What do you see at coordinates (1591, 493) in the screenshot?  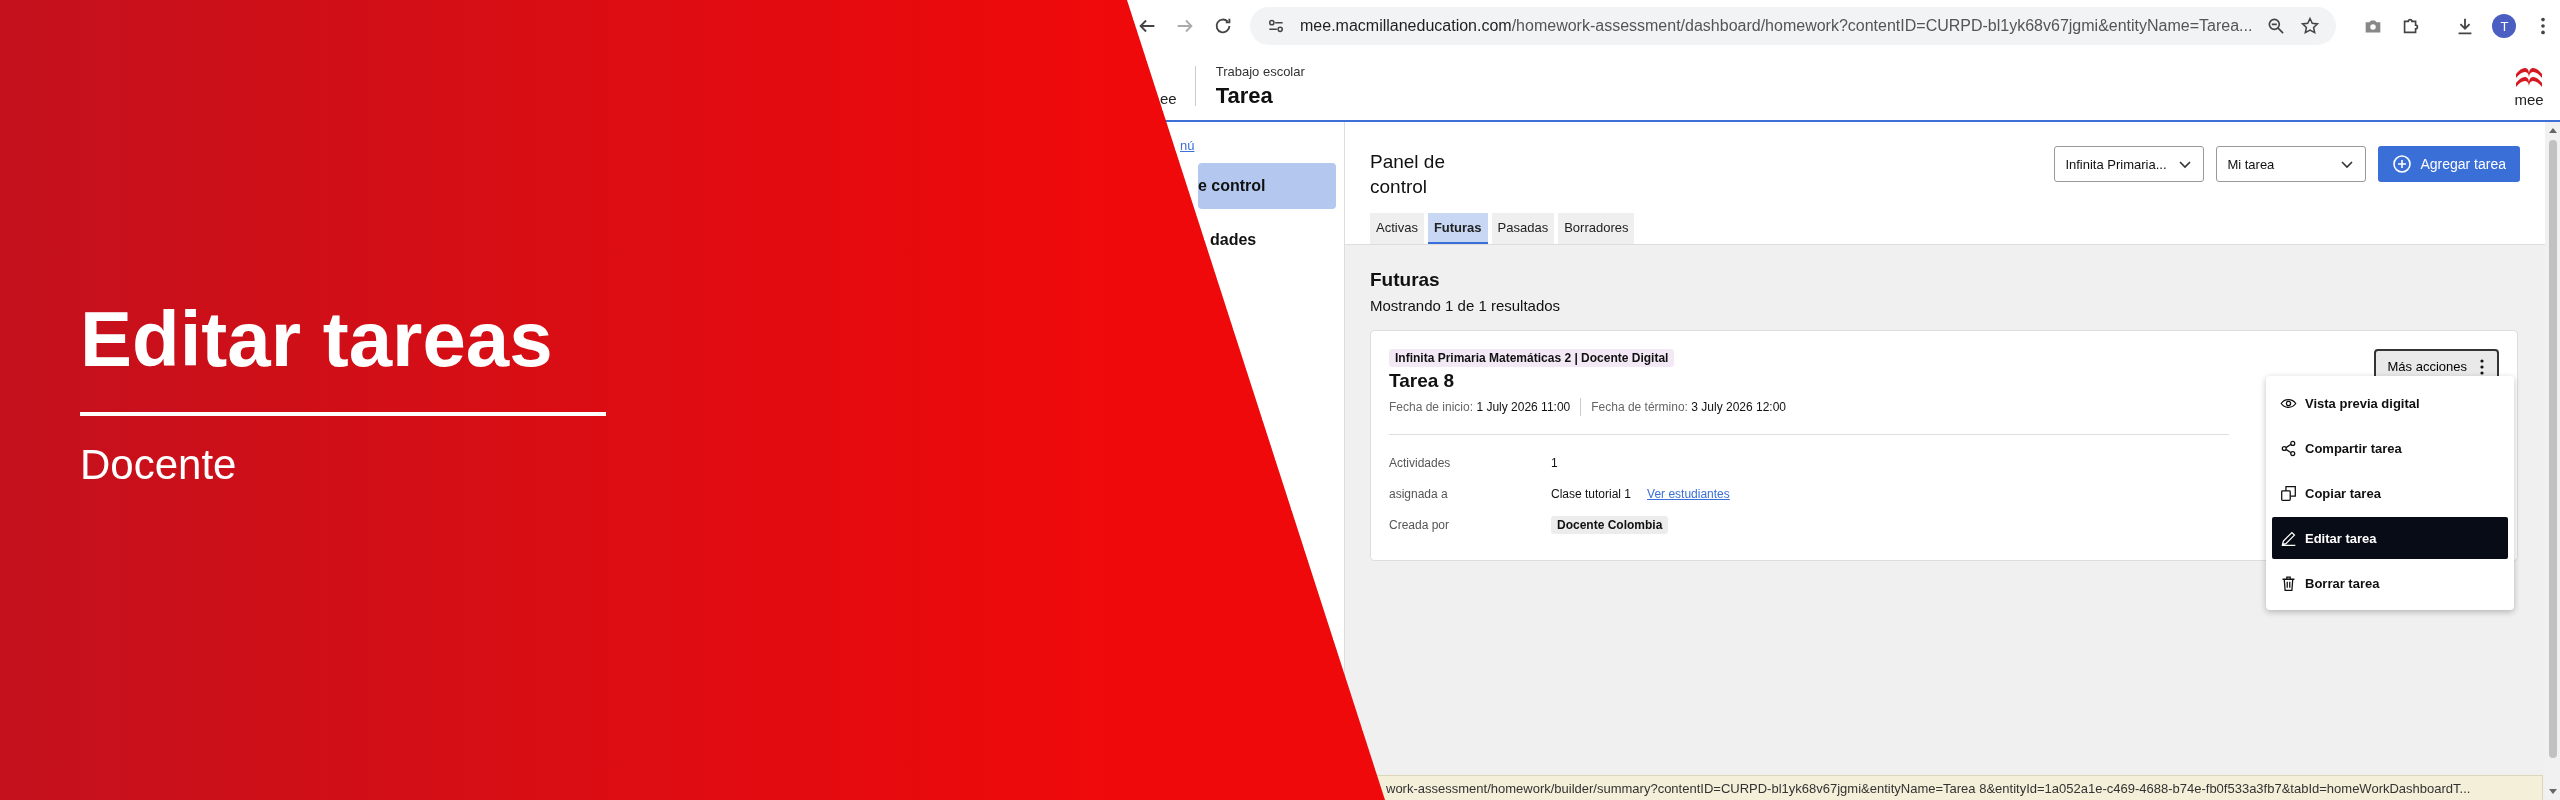 I see `detail-value: Clase tutorial 1` at bounding box center [1591, 493].